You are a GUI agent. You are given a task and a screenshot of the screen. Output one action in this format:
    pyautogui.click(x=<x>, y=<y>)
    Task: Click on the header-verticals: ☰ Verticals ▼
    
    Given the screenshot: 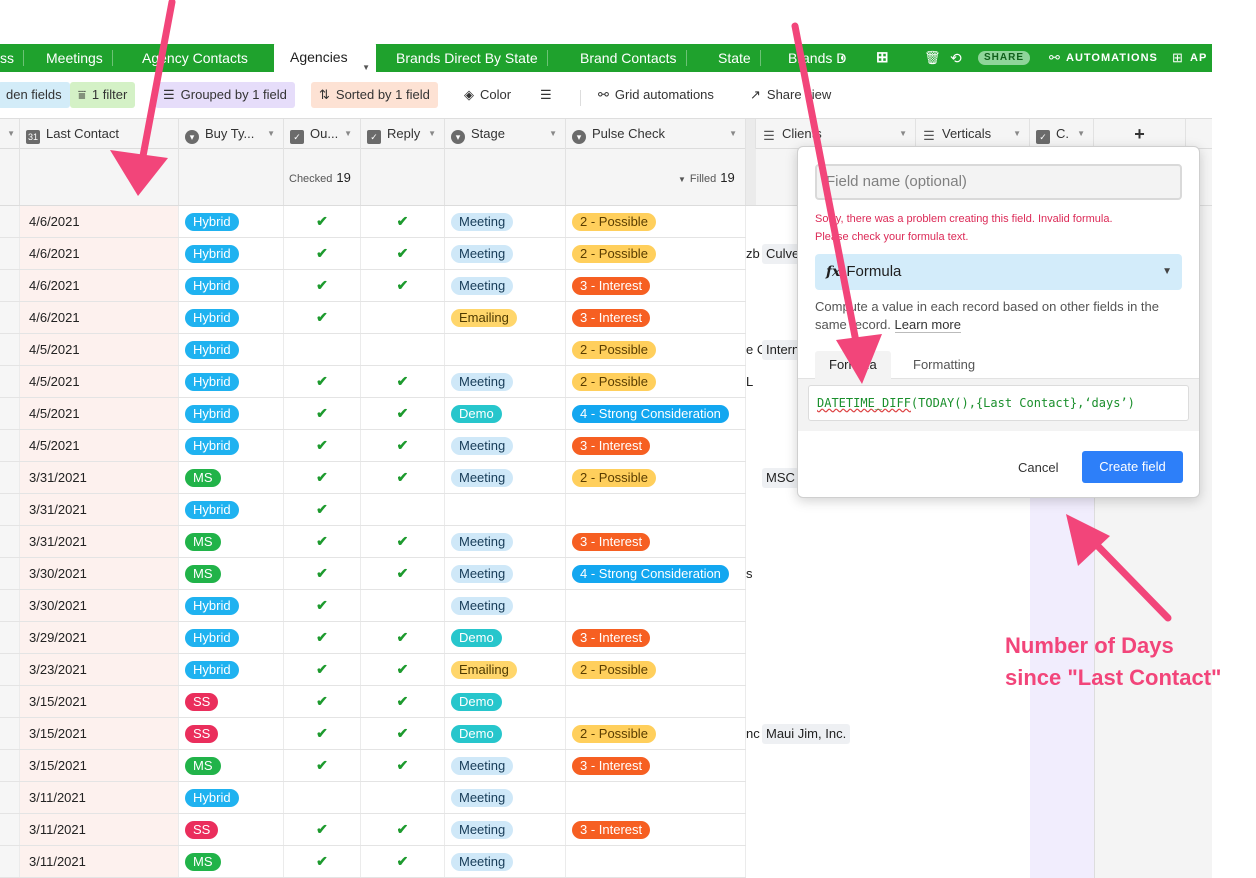 What is the action you would take?
    pyautogui.click(x=973, y=134)
    